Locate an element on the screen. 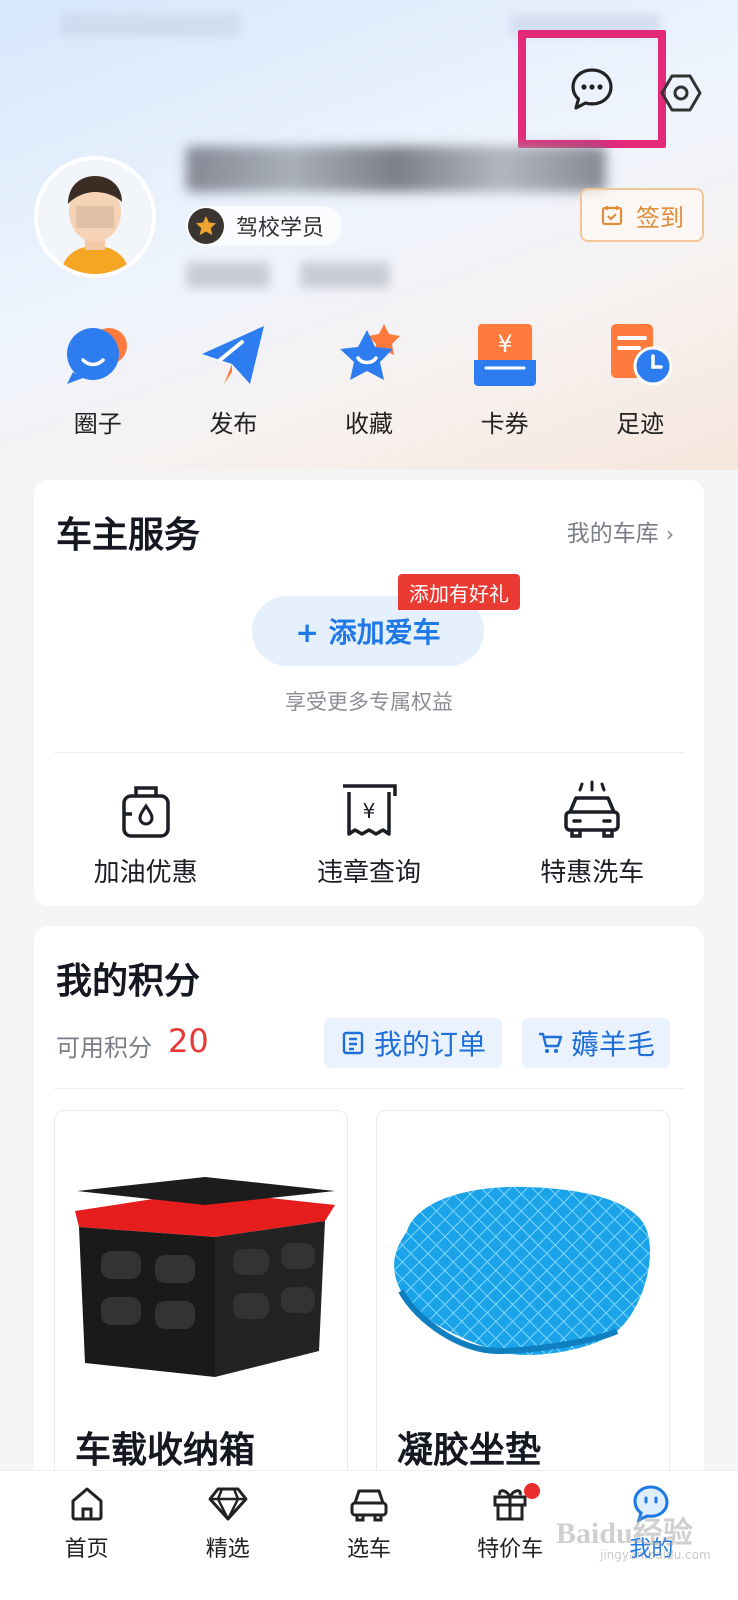 This screenshot has width=738, height=1600. quick-action-circle: 圈子 is located at coordinates (98, 385).